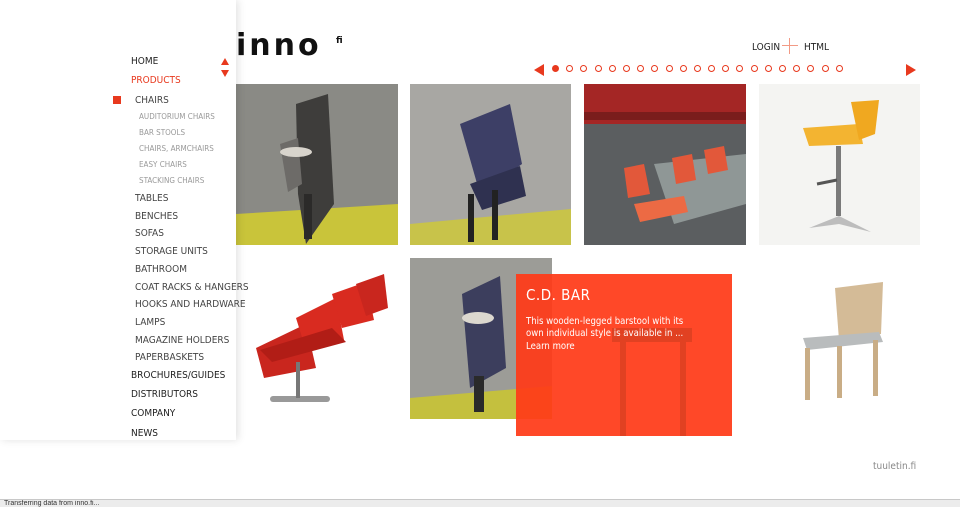 The width and height of the screenshot is (960, 507). I want to click on nav-company: COMPANY, so click(153, 413).